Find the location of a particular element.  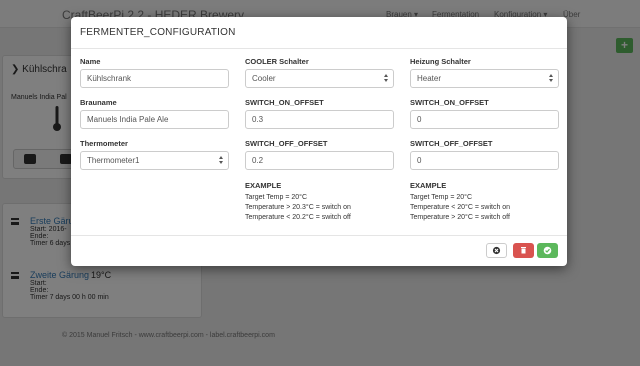

modal-footer-divider is located at coordinates (319, 235).